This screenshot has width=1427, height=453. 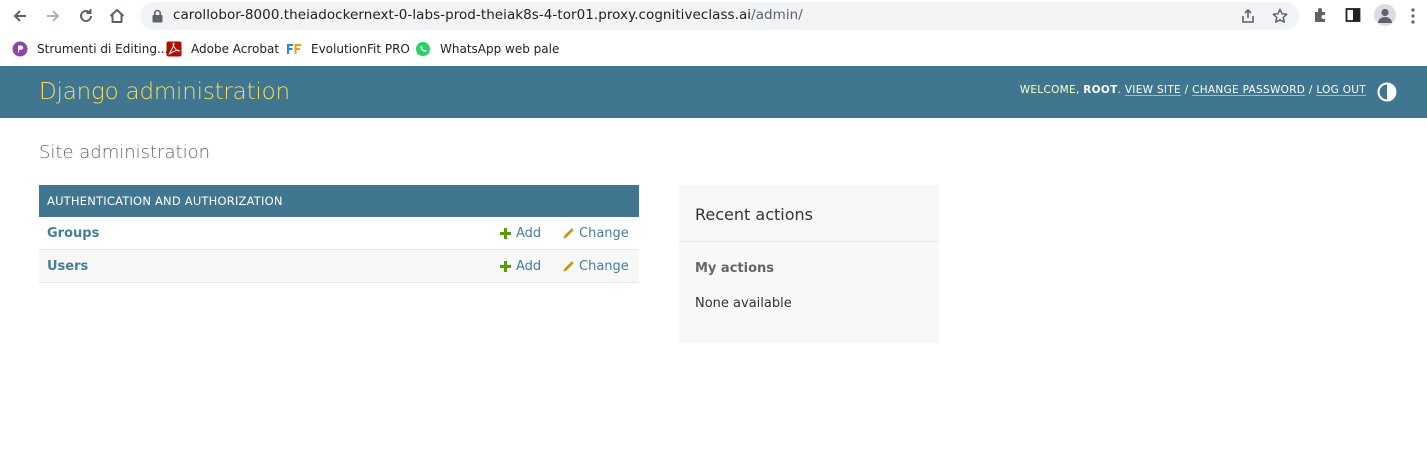 What do you see at coordinates (1049, 90) in the screenshot?
I see `welcome-text: WELCOME,` at bounding box center [1049, 90].